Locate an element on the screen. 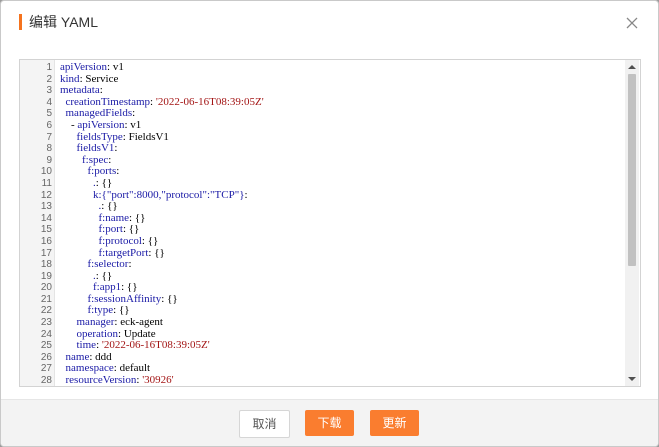 The height and width of the screenshot is (447, 659). yaml-value: default is located at coordinates (135, 368).